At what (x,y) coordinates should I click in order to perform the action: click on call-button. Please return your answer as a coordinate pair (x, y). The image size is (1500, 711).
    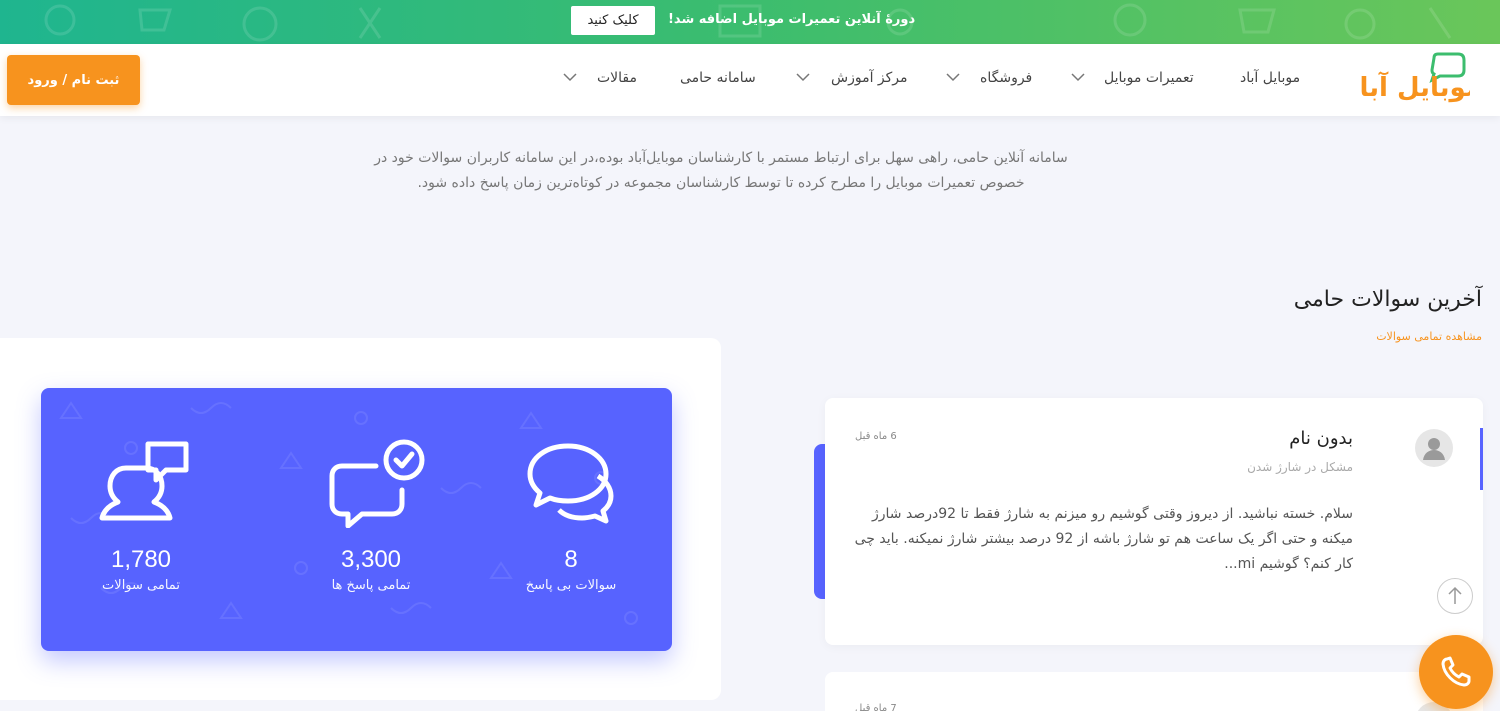
    Looking at the image, I should click on (1456, 672).